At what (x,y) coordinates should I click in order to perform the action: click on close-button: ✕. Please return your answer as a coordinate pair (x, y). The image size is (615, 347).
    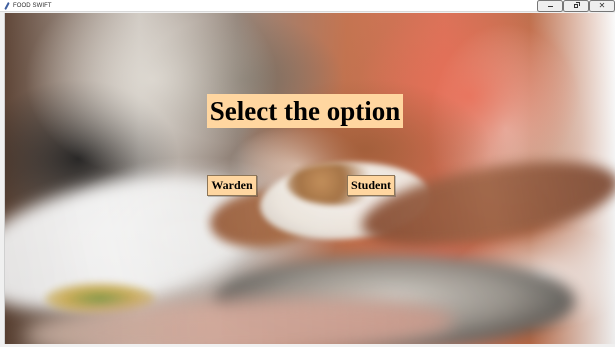
    Looking at the image, I should click on (602, 6).